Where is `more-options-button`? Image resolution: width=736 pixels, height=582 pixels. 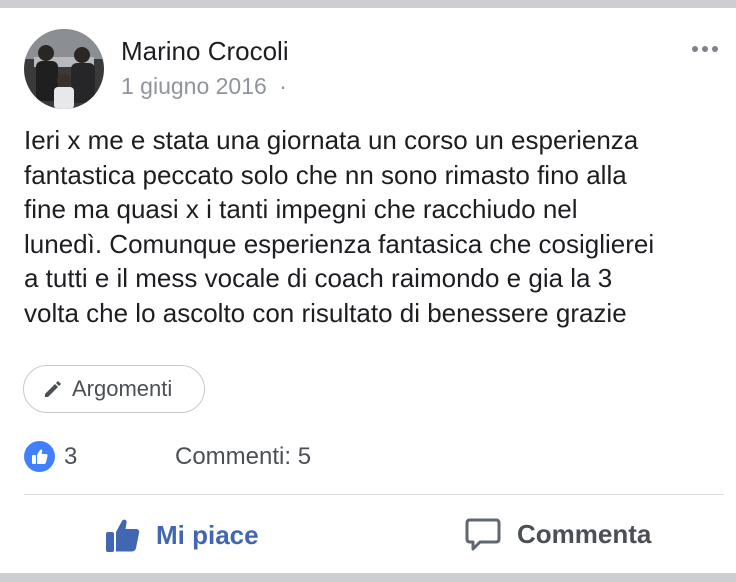
more-options-button is located at coordinates (705, 49).